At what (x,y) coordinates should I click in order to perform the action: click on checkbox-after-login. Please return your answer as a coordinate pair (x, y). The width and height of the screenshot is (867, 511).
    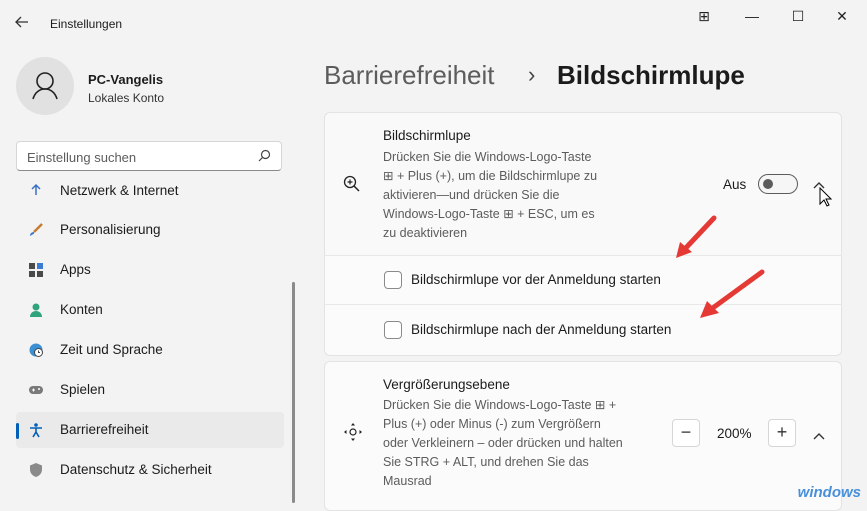
    Looking at the image, I should click on (393, 330).